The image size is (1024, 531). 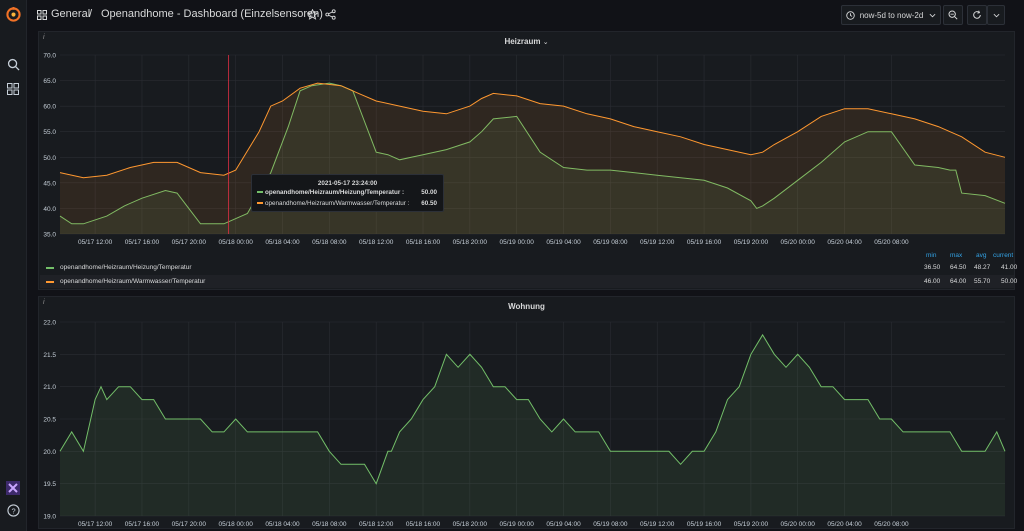 What do you see at coordinates (13, 64) in the screenshot?
I see `search-icon` at bounding box center [13, 64].